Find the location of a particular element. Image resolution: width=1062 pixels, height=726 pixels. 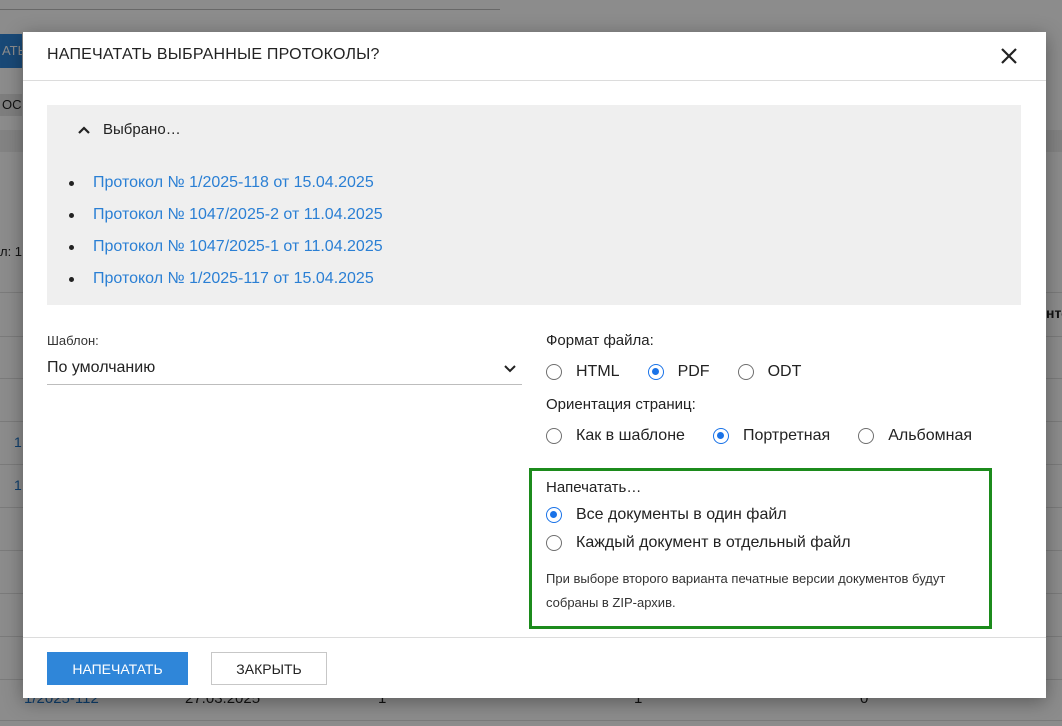

print-mode-single-file: Все документы в один файл is located at coordinates (752, 515).